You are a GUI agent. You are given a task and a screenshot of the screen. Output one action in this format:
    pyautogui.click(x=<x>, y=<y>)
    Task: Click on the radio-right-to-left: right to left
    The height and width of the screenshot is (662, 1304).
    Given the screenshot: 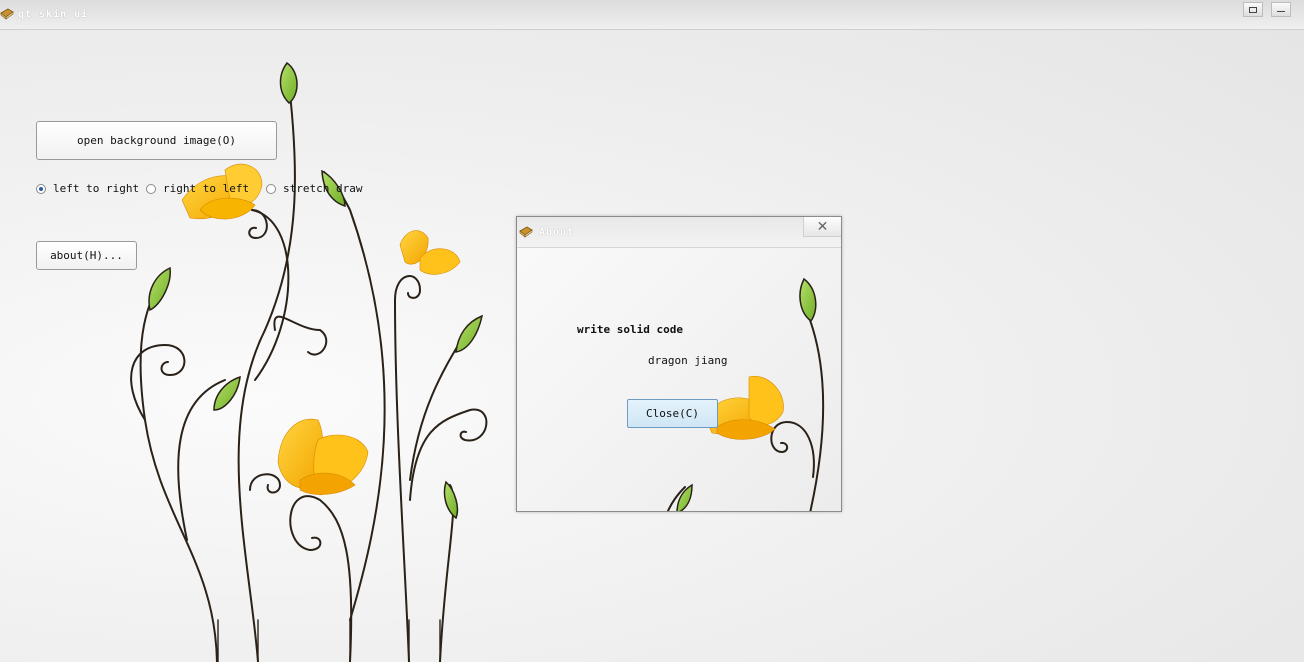 What is the action you would take?
    pyautogui.click(x=197, y=188)
    